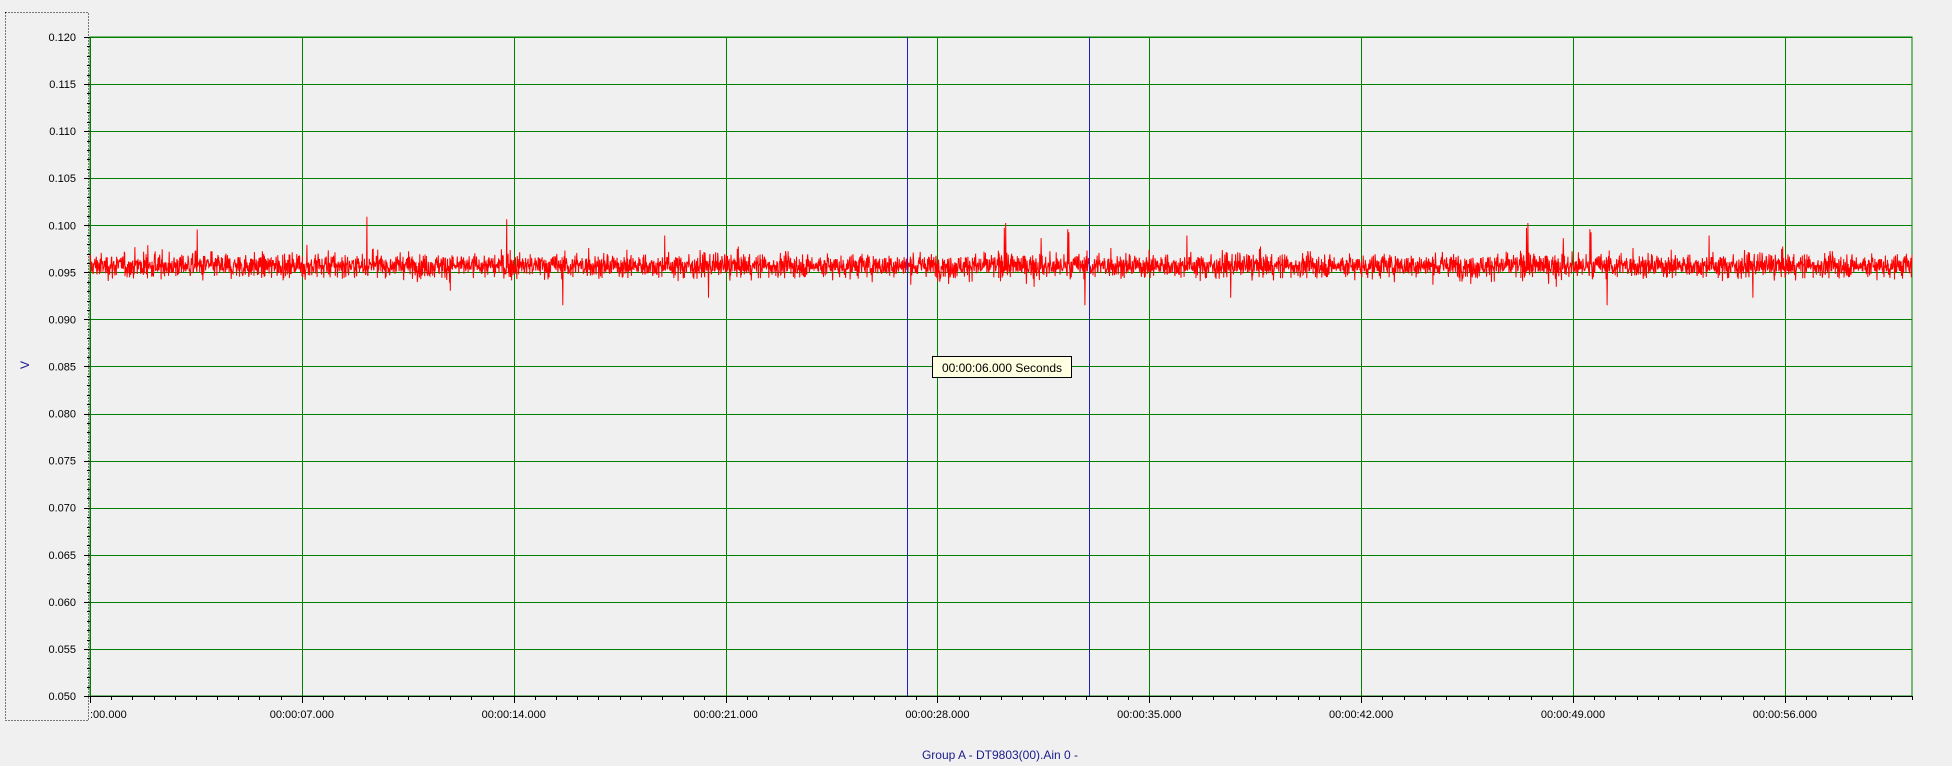  What do you see at coordinates (62, 462) in the screenshot?
I see `y-tick-label: 0.075` at bounding box center [62, 462].